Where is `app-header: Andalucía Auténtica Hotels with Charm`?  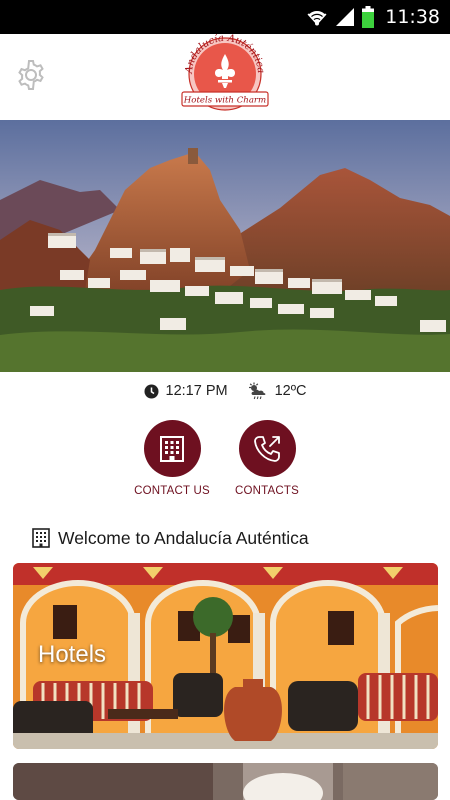
app-header: Andalucía Auténtica Hotels with Charm is located at coordinates (225, 76).